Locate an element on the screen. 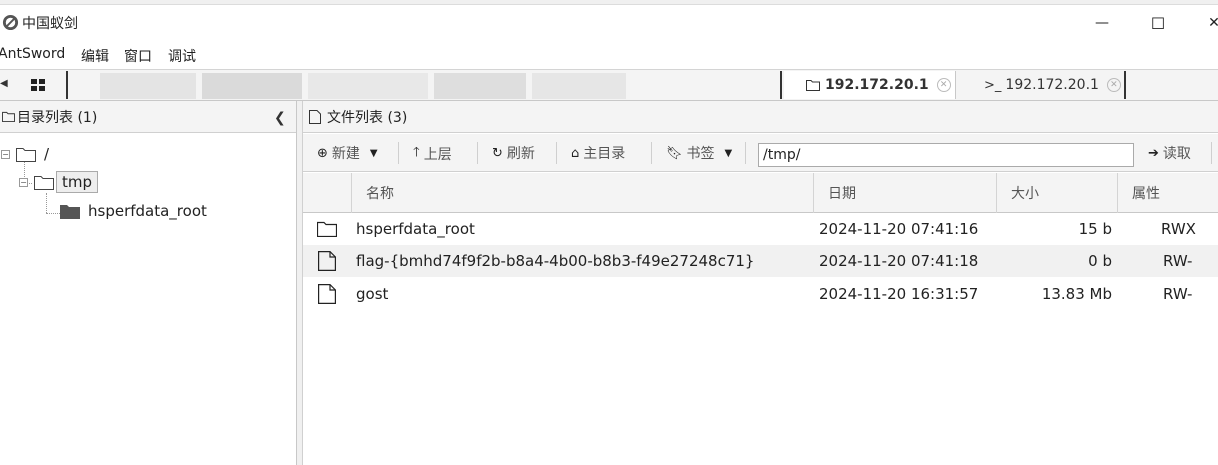 This screenshot has height=465, width=1218. tab-home is located at coordinates (39, 85).